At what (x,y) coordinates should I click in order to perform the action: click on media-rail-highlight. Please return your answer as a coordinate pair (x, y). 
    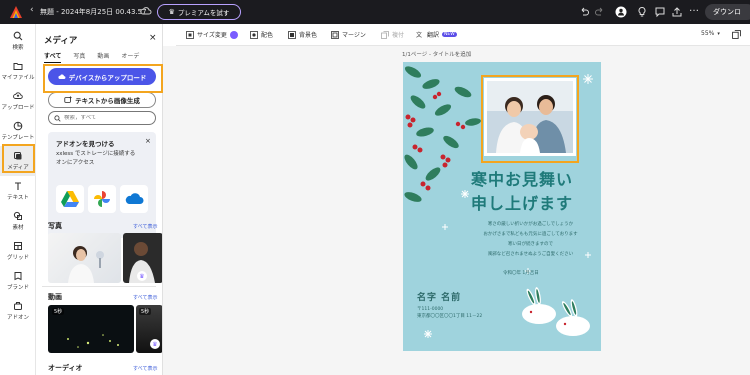
    Looking at the image, I should click on (18, 158).